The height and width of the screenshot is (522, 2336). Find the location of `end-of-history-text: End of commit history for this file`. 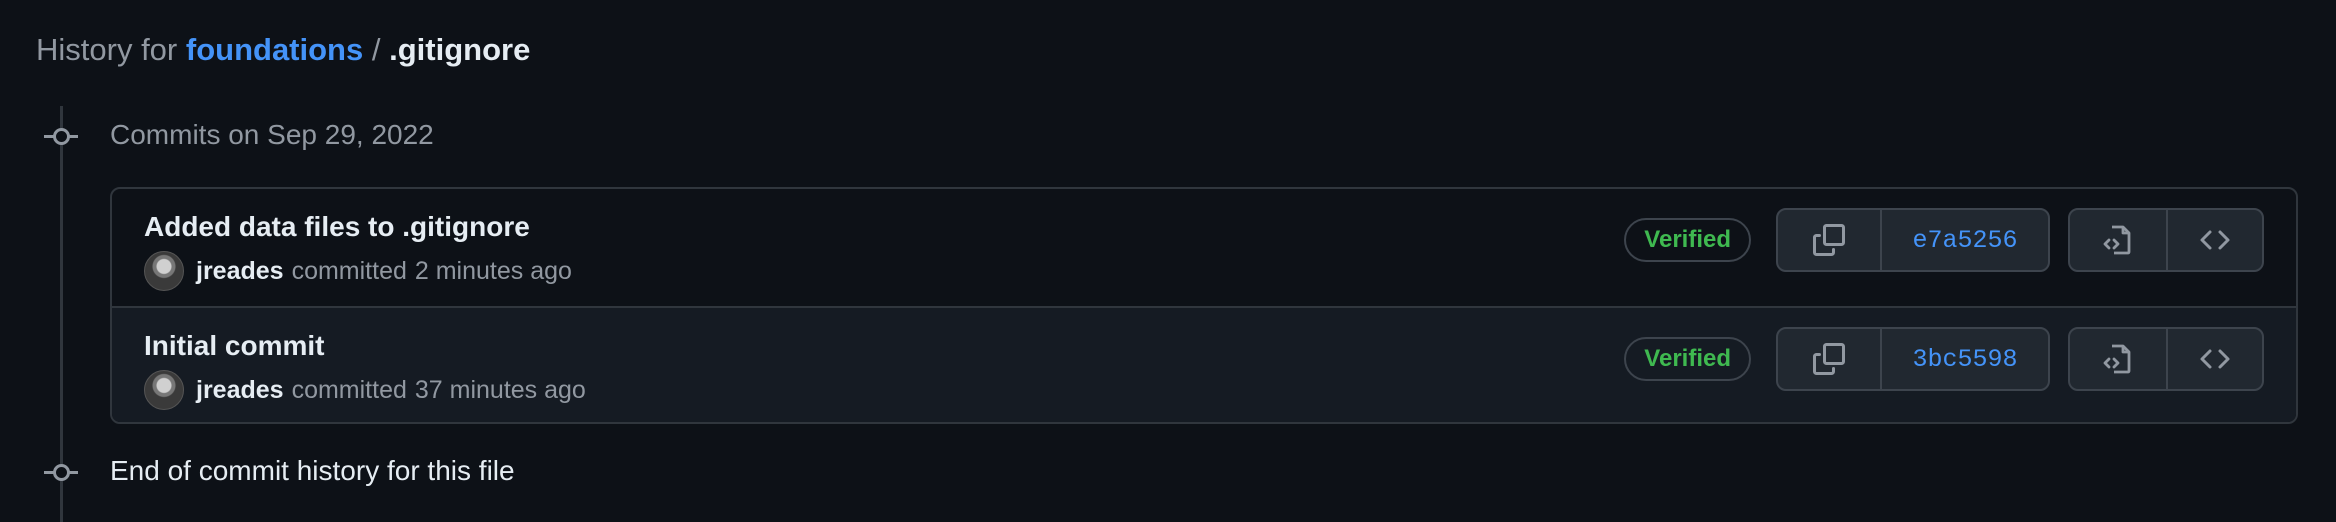

end-of-history-text: End of commit history for this file is located at coordinates (312, 470).